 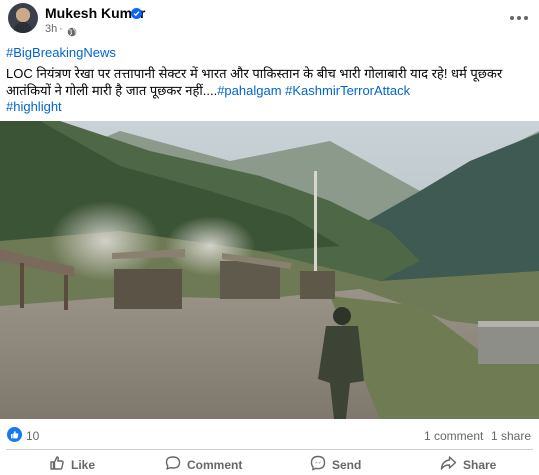 What do you see at coordinates (32, 436) in the screenshot?
I see `reaction-count: 10` at bounding box center [32, 436].